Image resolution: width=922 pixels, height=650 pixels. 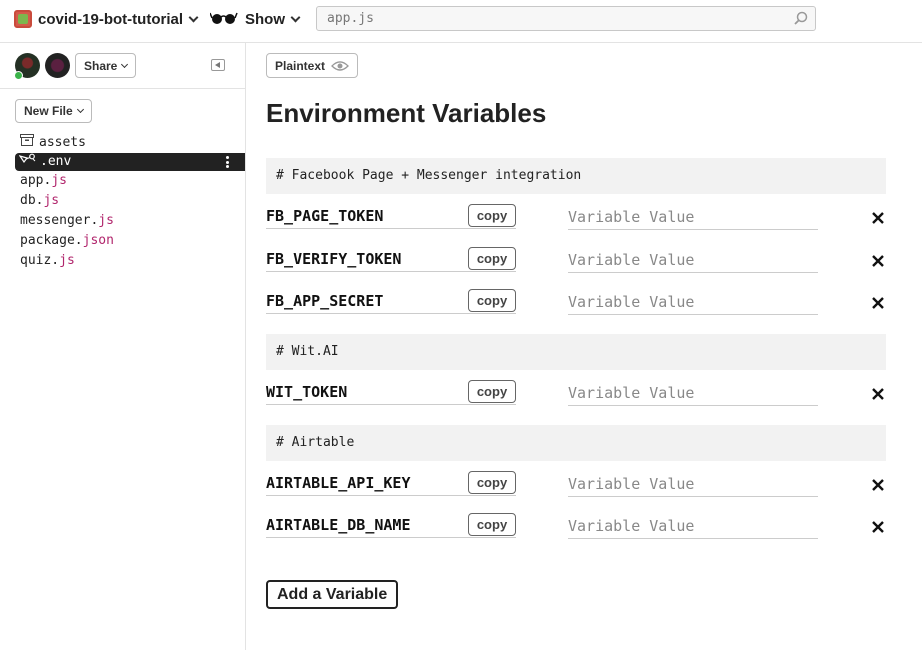 I want to click on plaintext-label: Plaintext, so click(x=300, y=65).